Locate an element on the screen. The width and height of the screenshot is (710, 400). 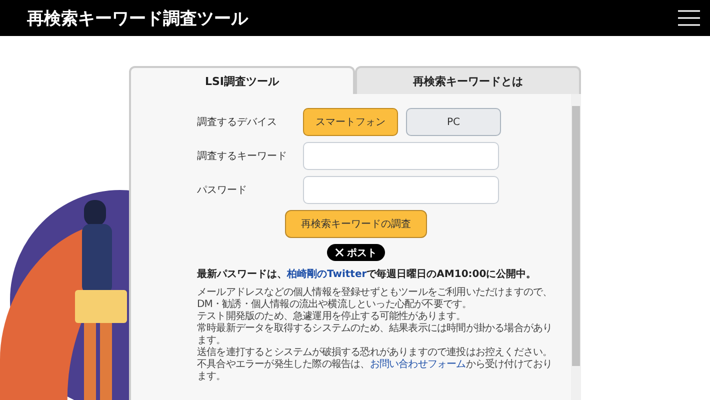
tab: 再検索キーワードとは is located at coordinates (468, 80).